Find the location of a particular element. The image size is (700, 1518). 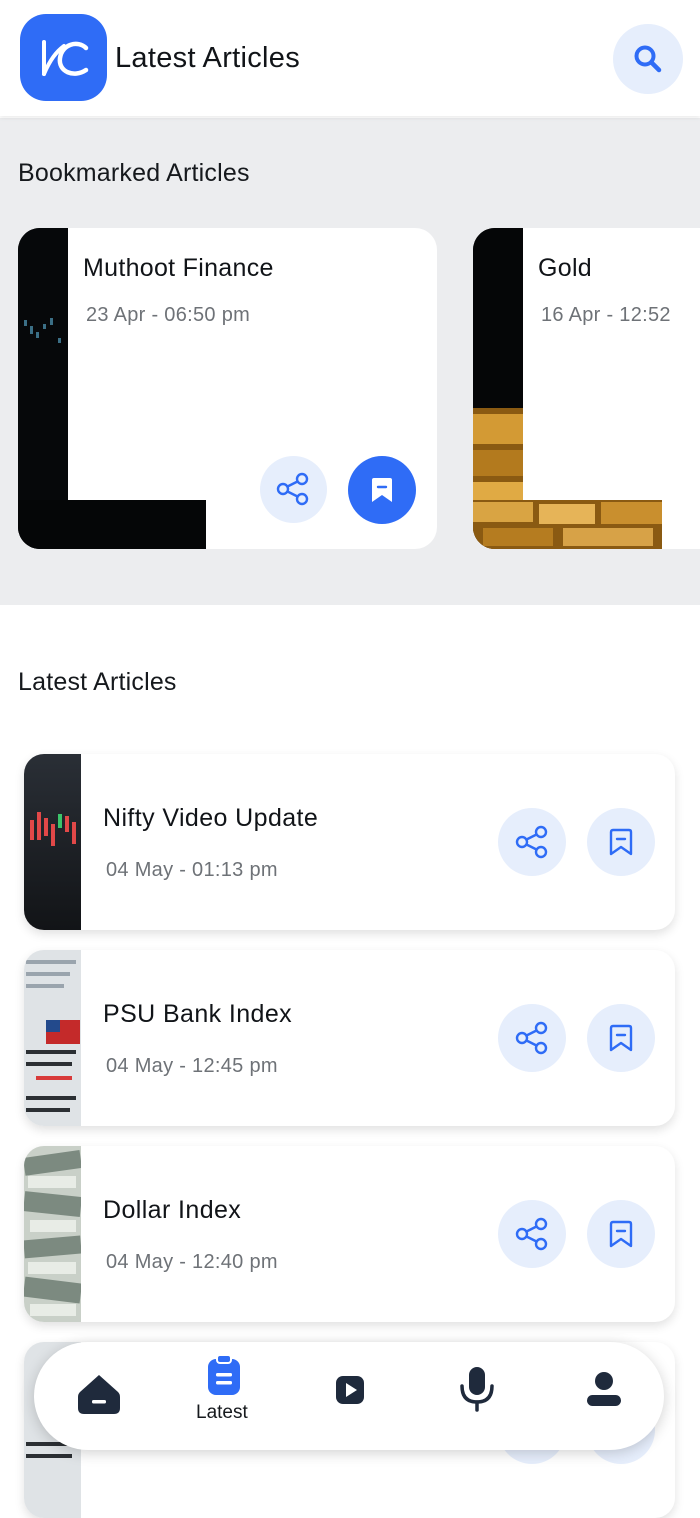

article-date: 04 May - 12:40 pm is located at coordinates (192, 1262).